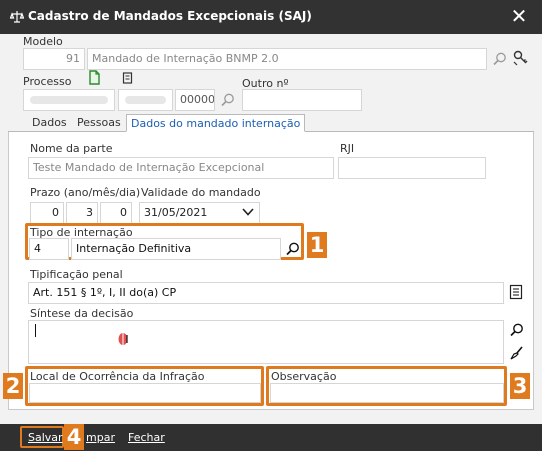 The image size is (542, 457). Describe the element at coordinates (412, 168) in the screenshot. I see `rji-field` at that location.